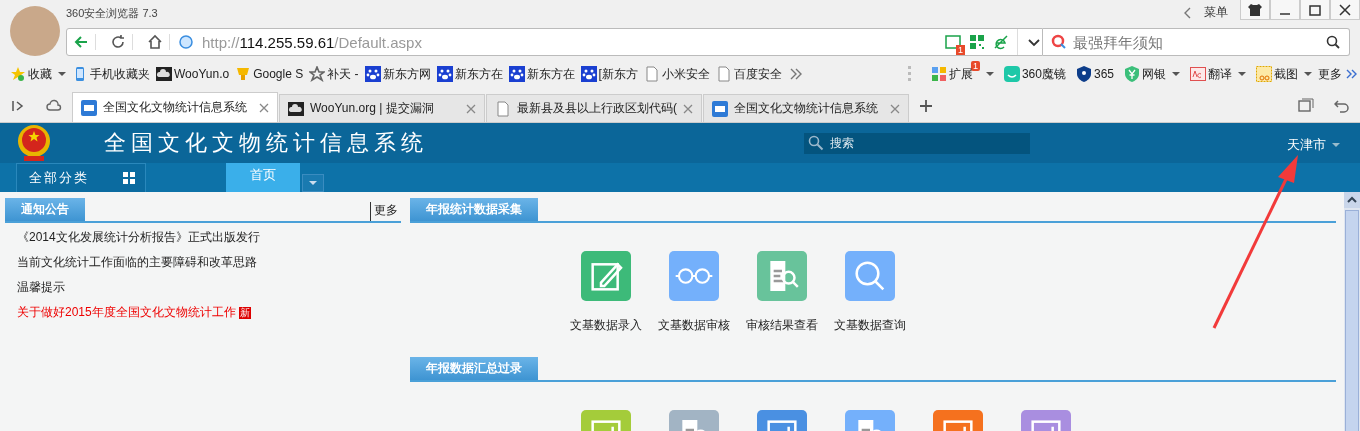 The height and width of the screenshot is (431, 1360). I want to click on qr-code-icon, so click(977, 42).